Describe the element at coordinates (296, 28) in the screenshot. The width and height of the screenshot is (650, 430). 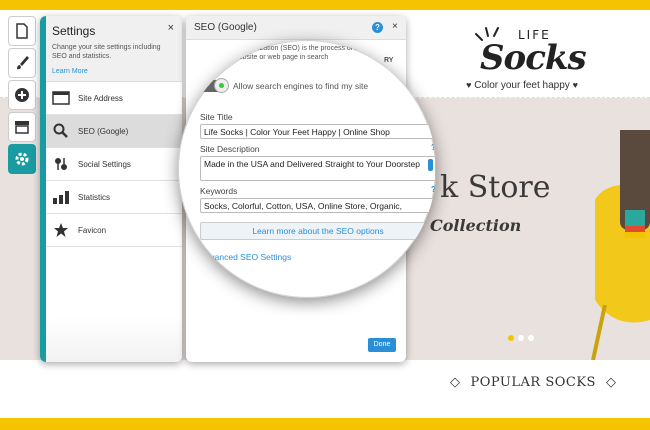
I see `seo-dialog-header: SEO (Google) ? ×` at that location.